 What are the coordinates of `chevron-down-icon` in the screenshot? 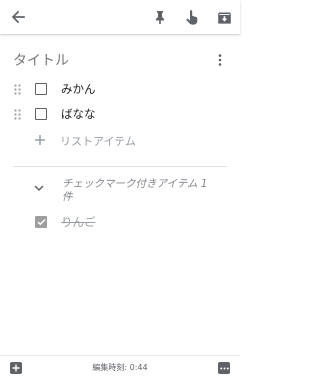 It's located at (39, 188).